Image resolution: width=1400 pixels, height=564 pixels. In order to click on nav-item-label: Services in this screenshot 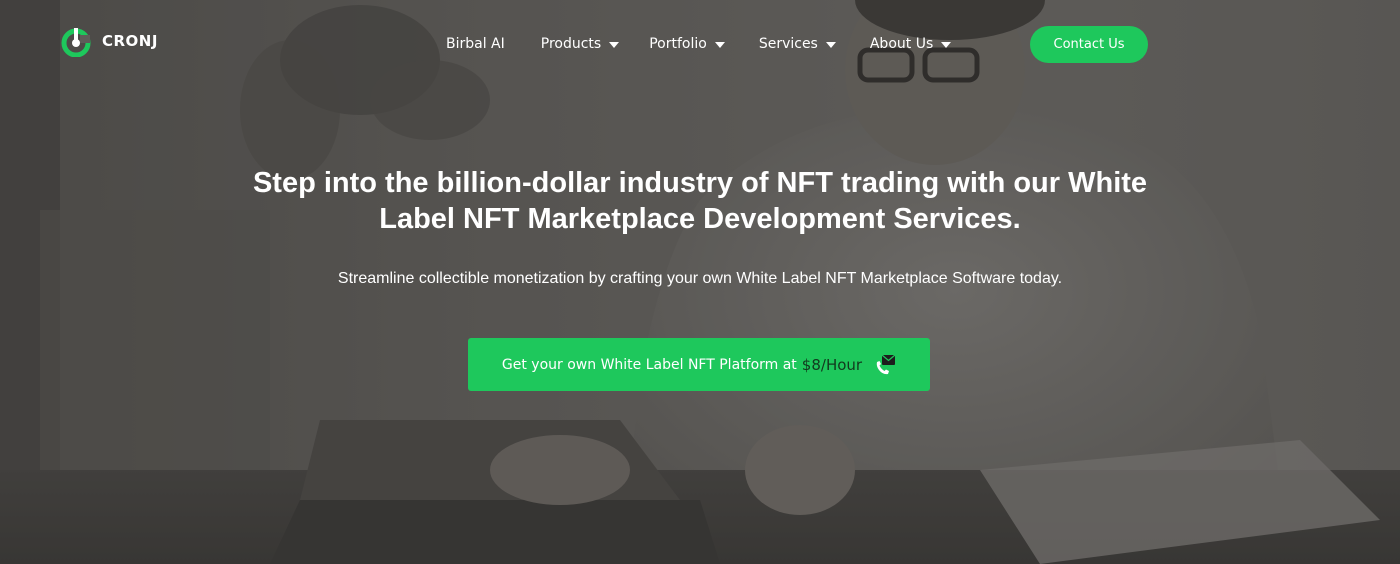, I will do `click(788, 44)`.